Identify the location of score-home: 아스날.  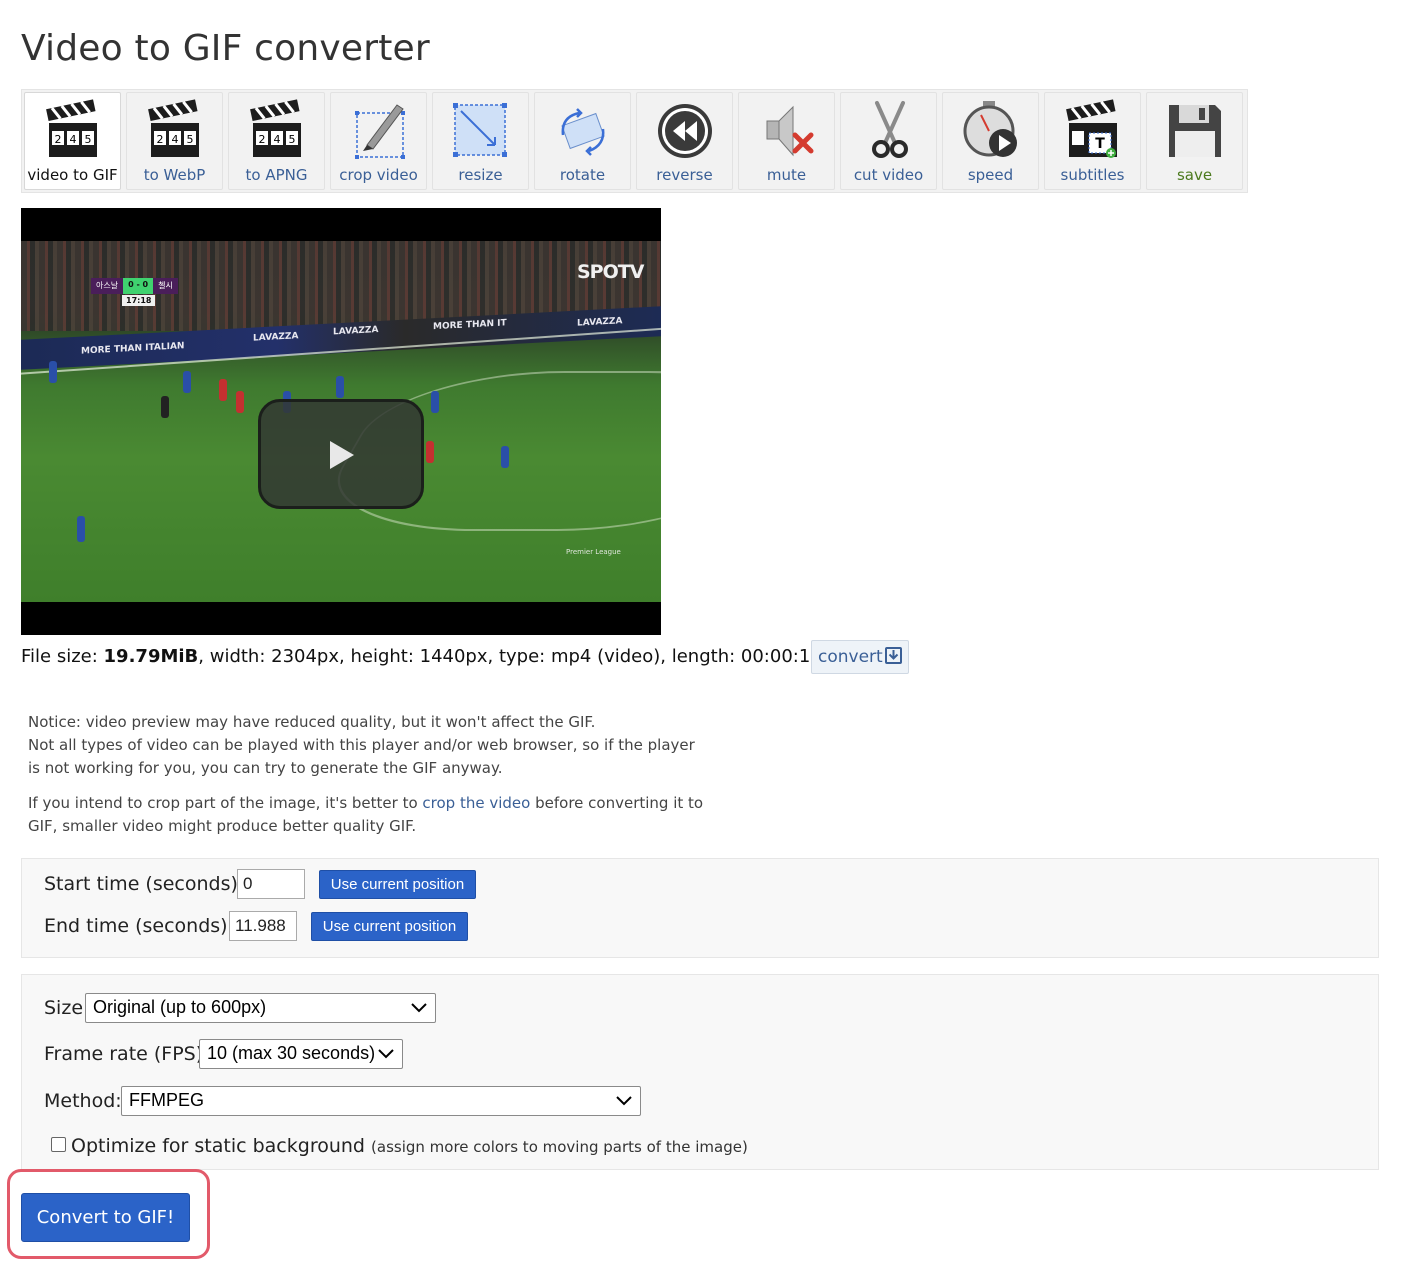
(107, 286).